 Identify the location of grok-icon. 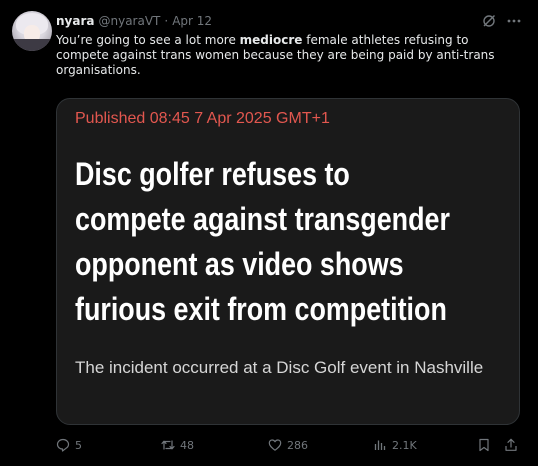
(489, 21).